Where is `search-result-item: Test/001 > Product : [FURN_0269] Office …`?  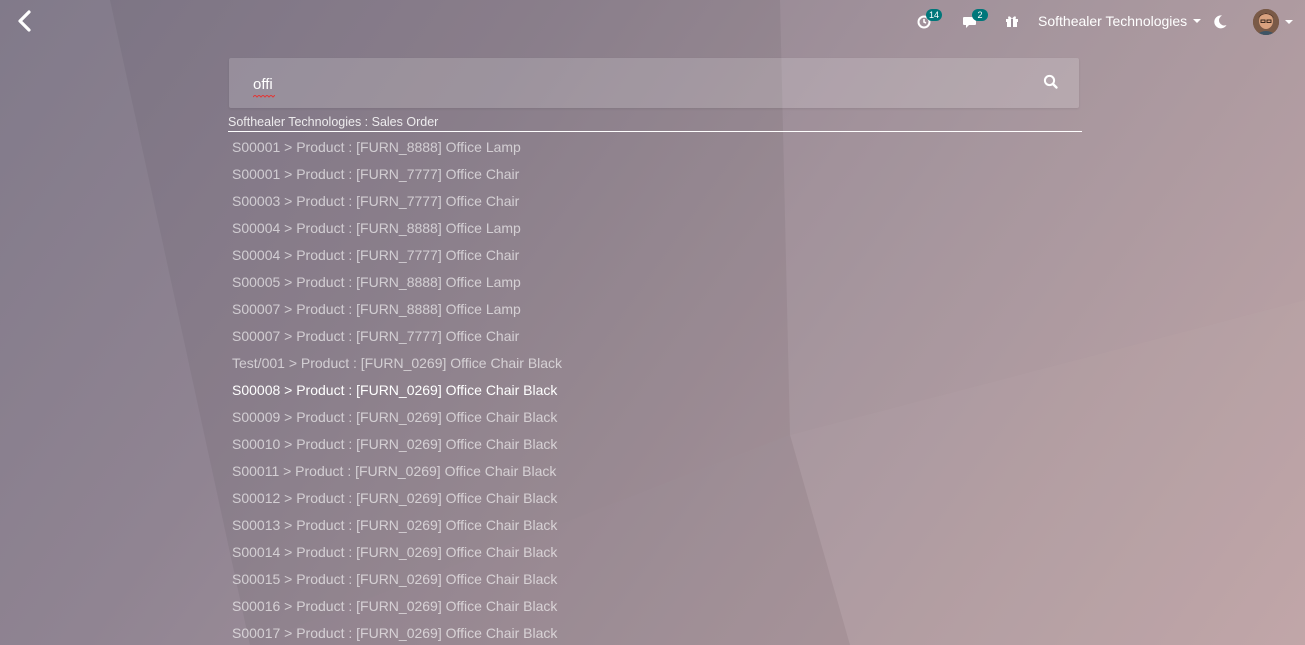 search-result-item: Test/001 > Product : [FURN_0269] Office … is located at coordinates (657, 363).